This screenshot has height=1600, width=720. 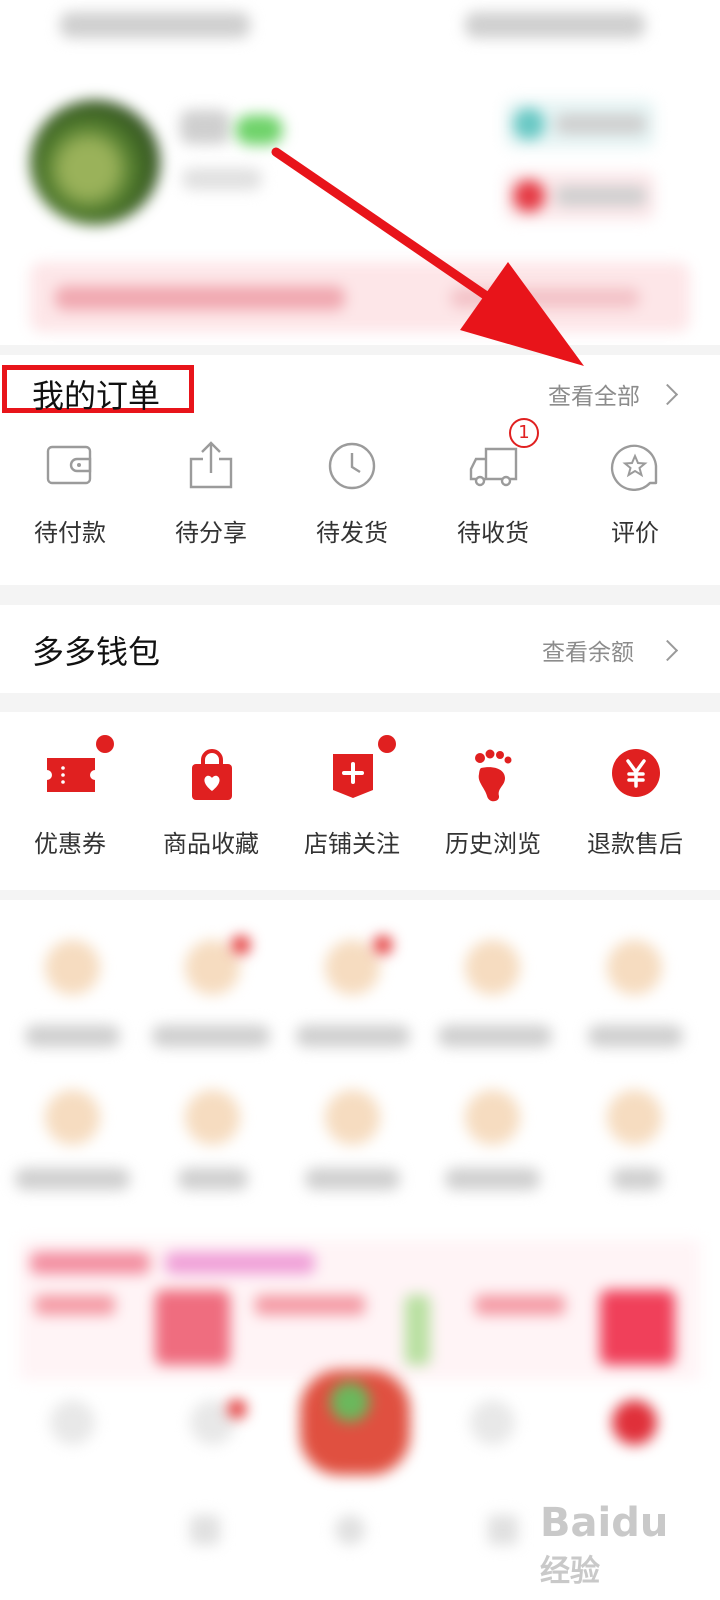 What do you see at coordinates (95, 162) in the screenshot?
I see `avatar` at bounding box center [95, 162].